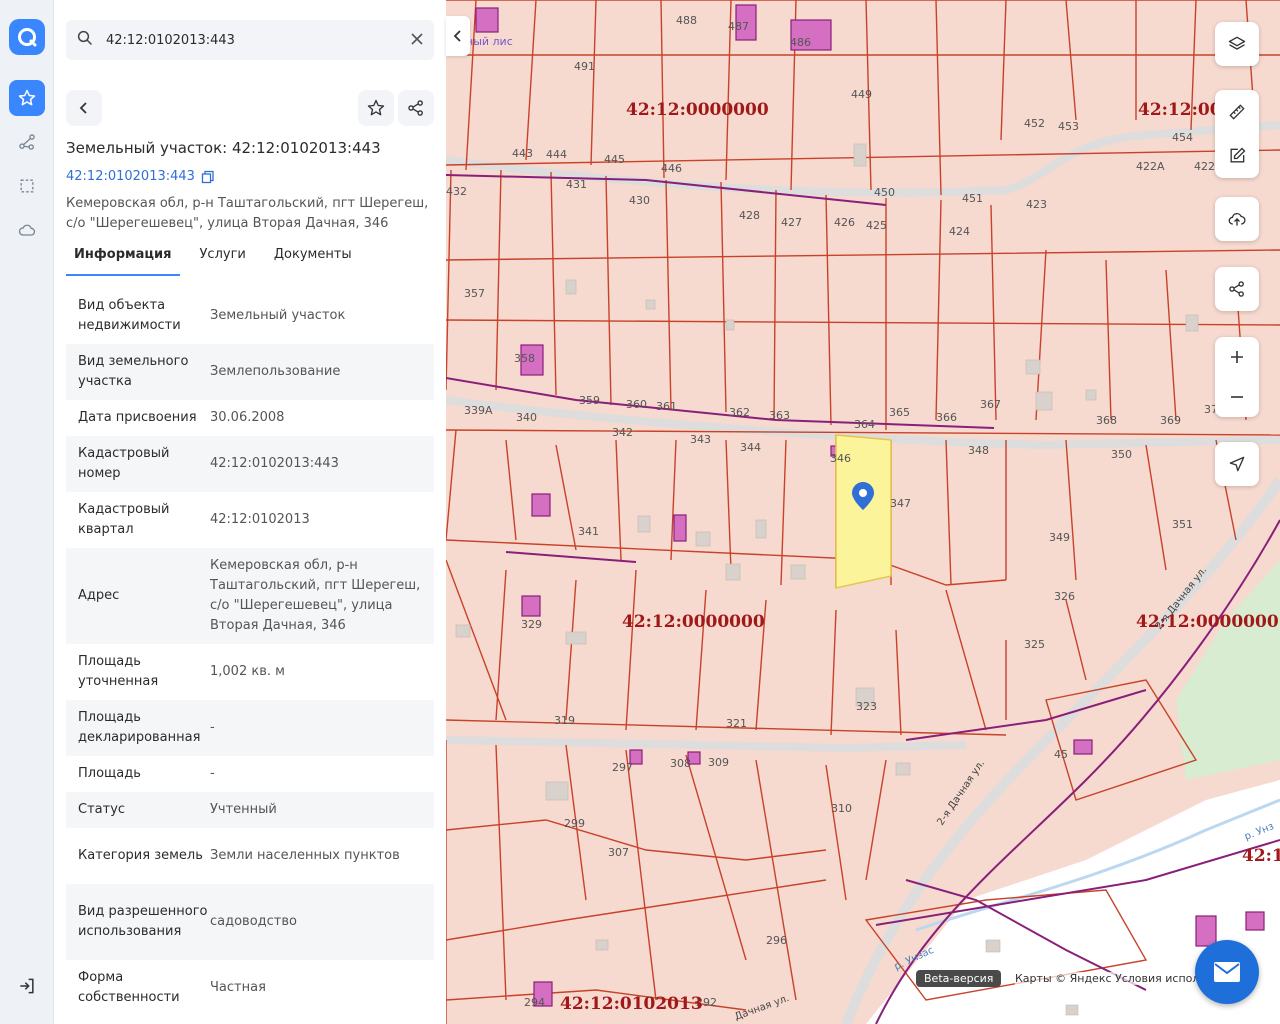 The image size is (1280, 1024). I want to click on row-value: 1,002 кв. м, so click(247, 671).